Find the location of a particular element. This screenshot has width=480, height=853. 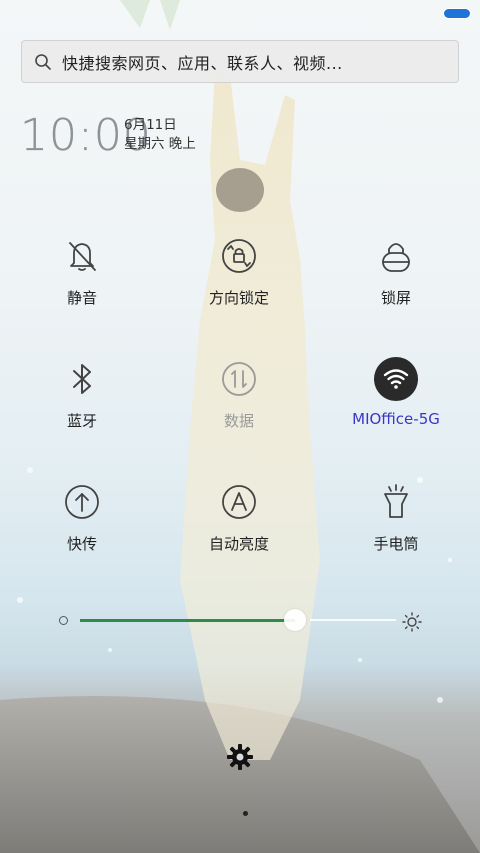

tile-silent: 静音 is located at coordinates (82, 271).